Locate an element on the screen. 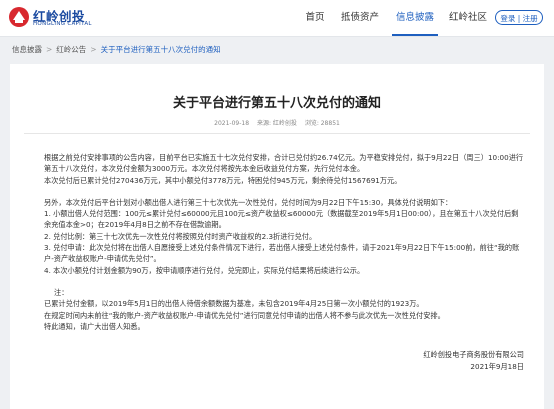 The height and width of the screenshot is (409, 554). nav-item-community: 红岭社区 is located at coordinates (468, 18).